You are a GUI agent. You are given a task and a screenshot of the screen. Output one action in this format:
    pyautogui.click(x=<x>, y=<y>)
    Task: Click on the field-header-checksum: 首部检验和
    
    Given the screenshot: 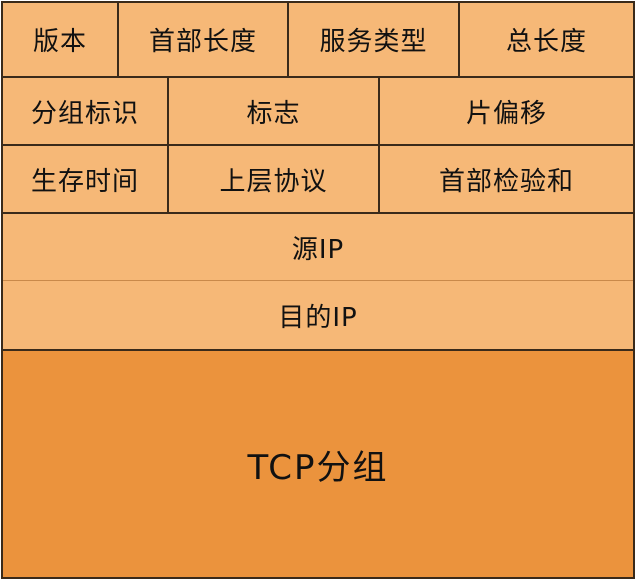 What is the action you would take?
    pyautogui.click(x=506, y=181)
    